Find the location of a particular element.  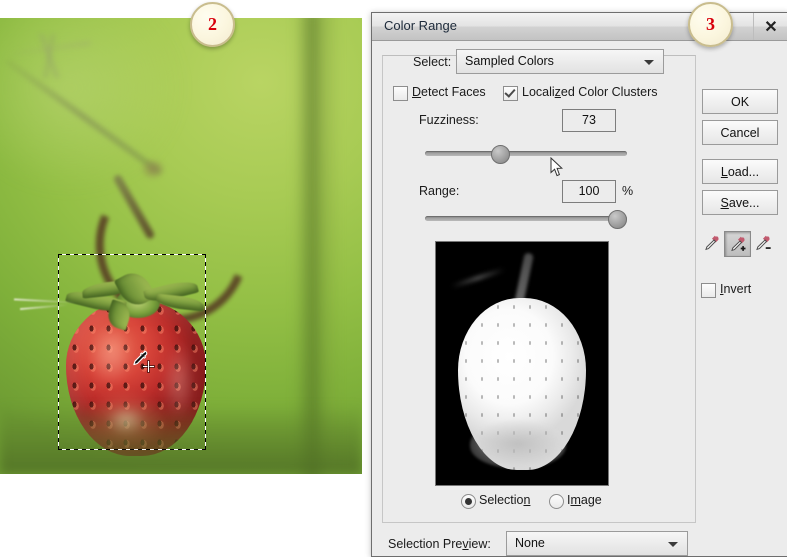

fuzziness-input: 73 is located at coordinates (589, 120).